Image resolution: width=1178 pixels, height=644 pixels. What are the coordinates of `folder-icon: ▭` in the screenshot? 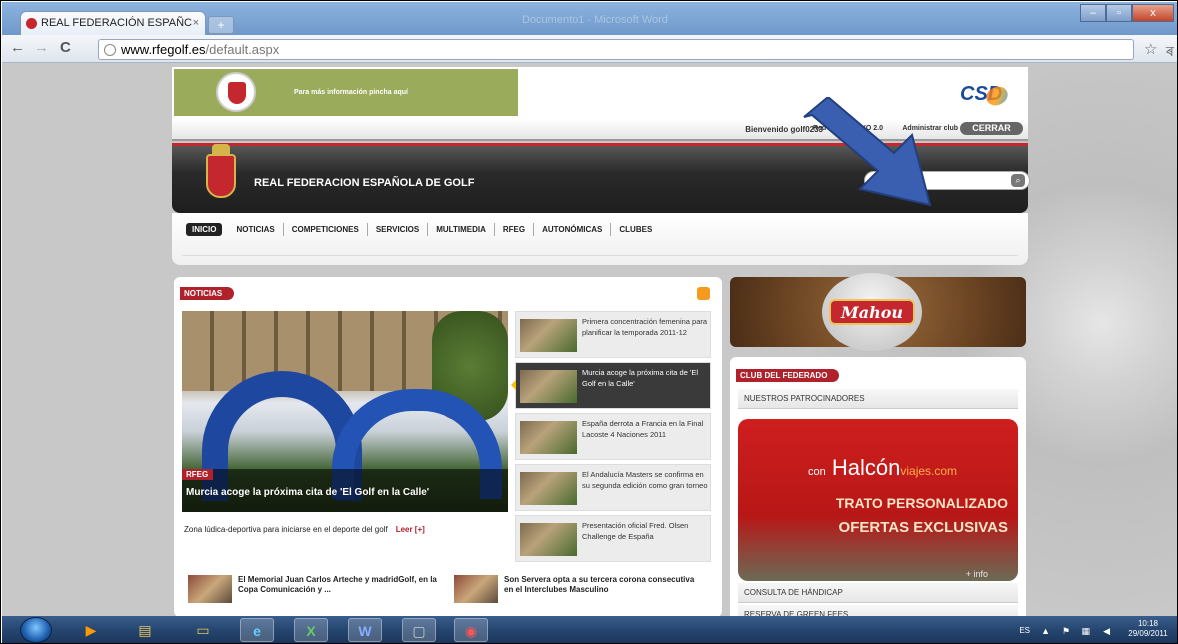 It's located at (203, 630).